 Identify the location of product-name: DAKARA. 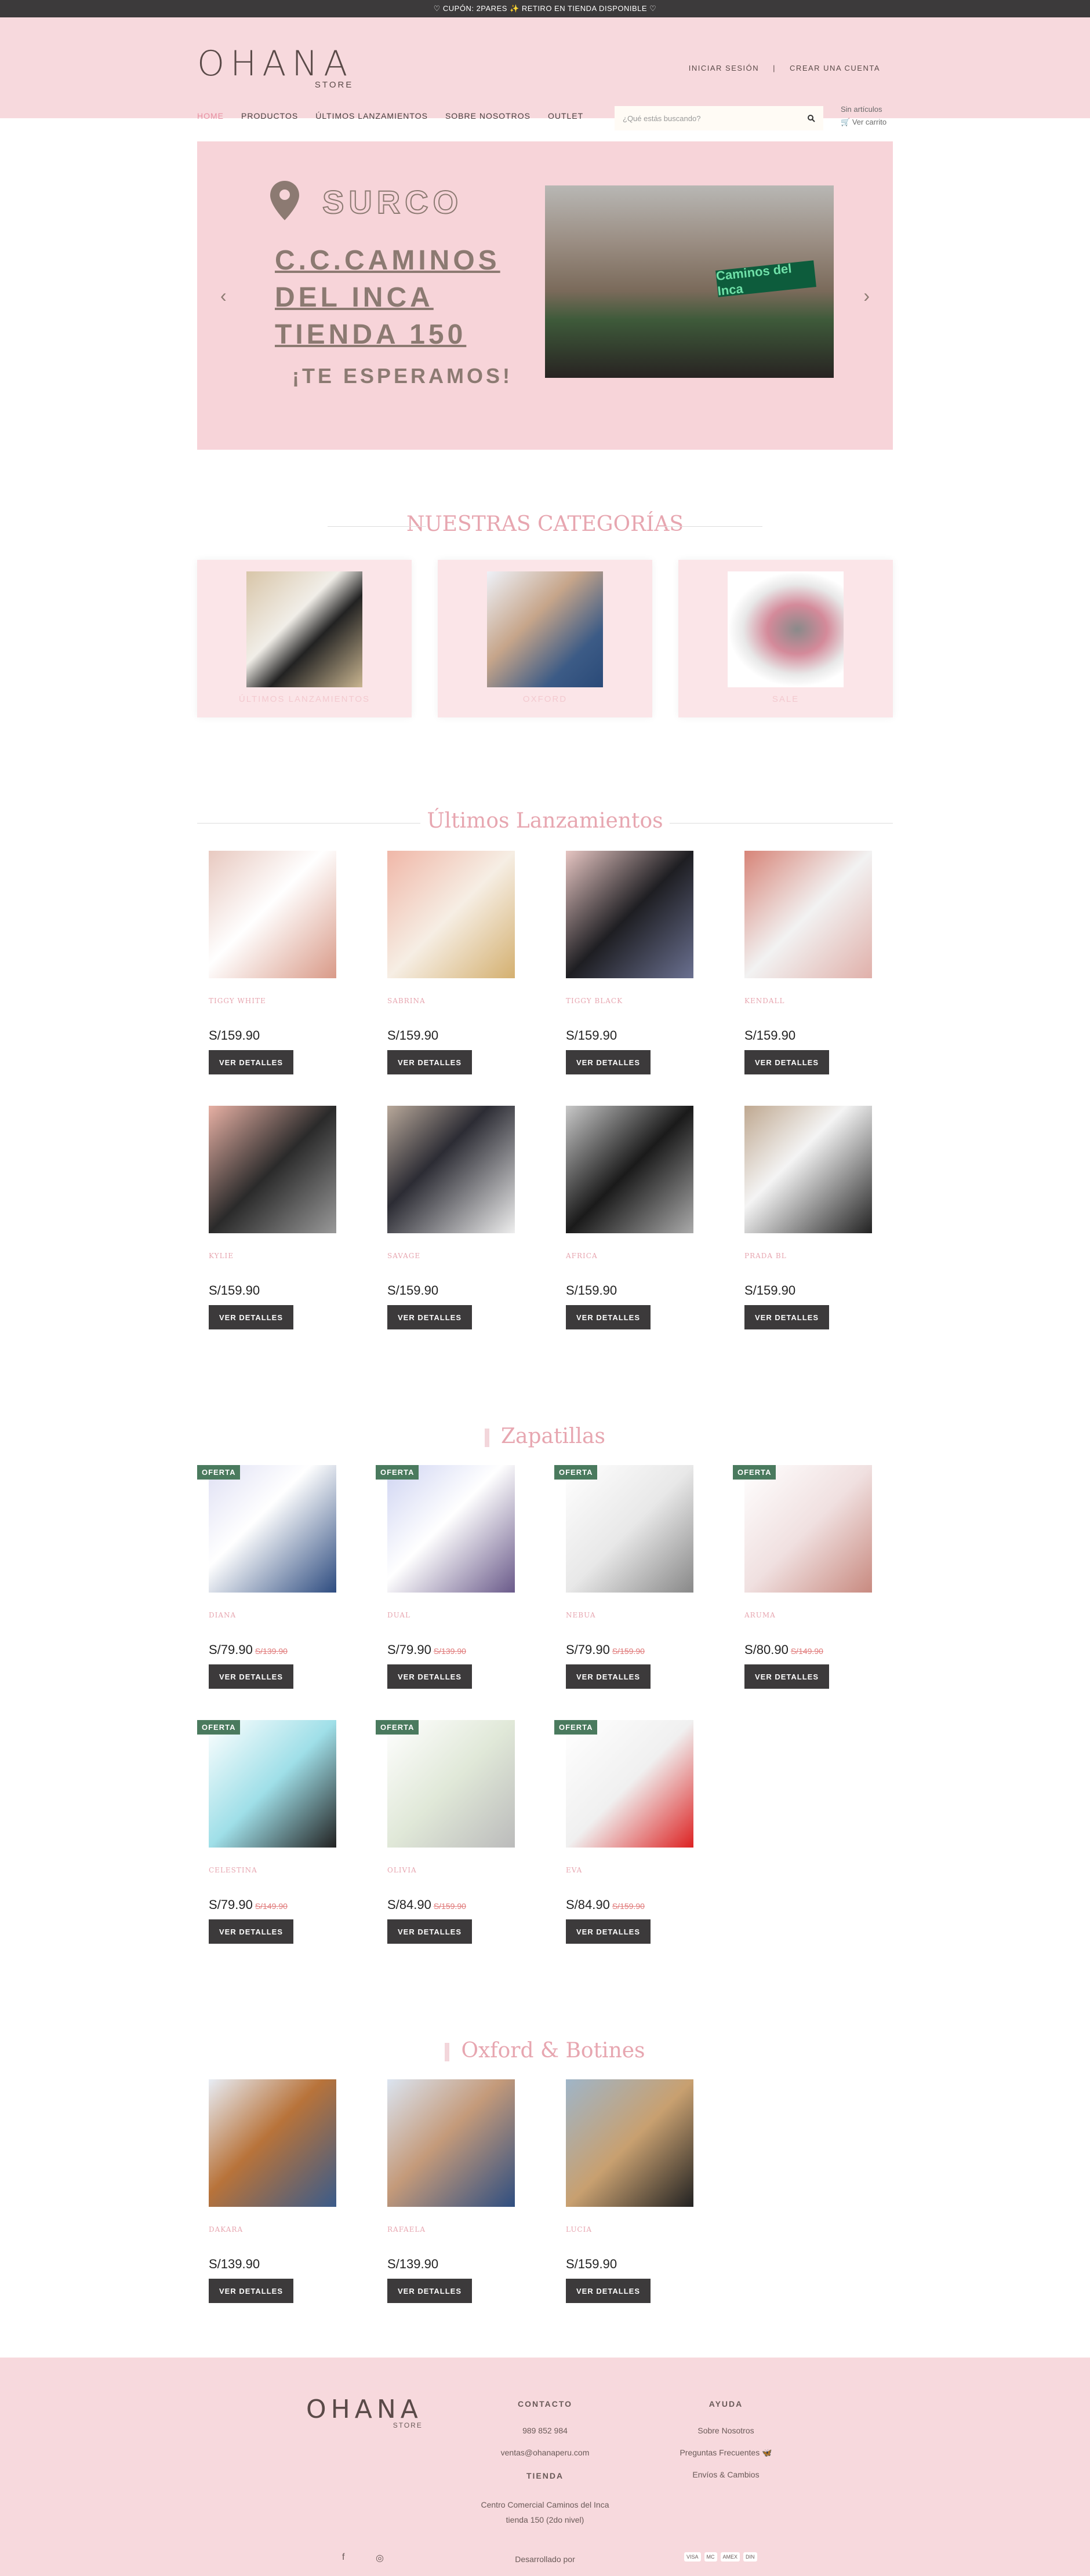
(226, 2229).